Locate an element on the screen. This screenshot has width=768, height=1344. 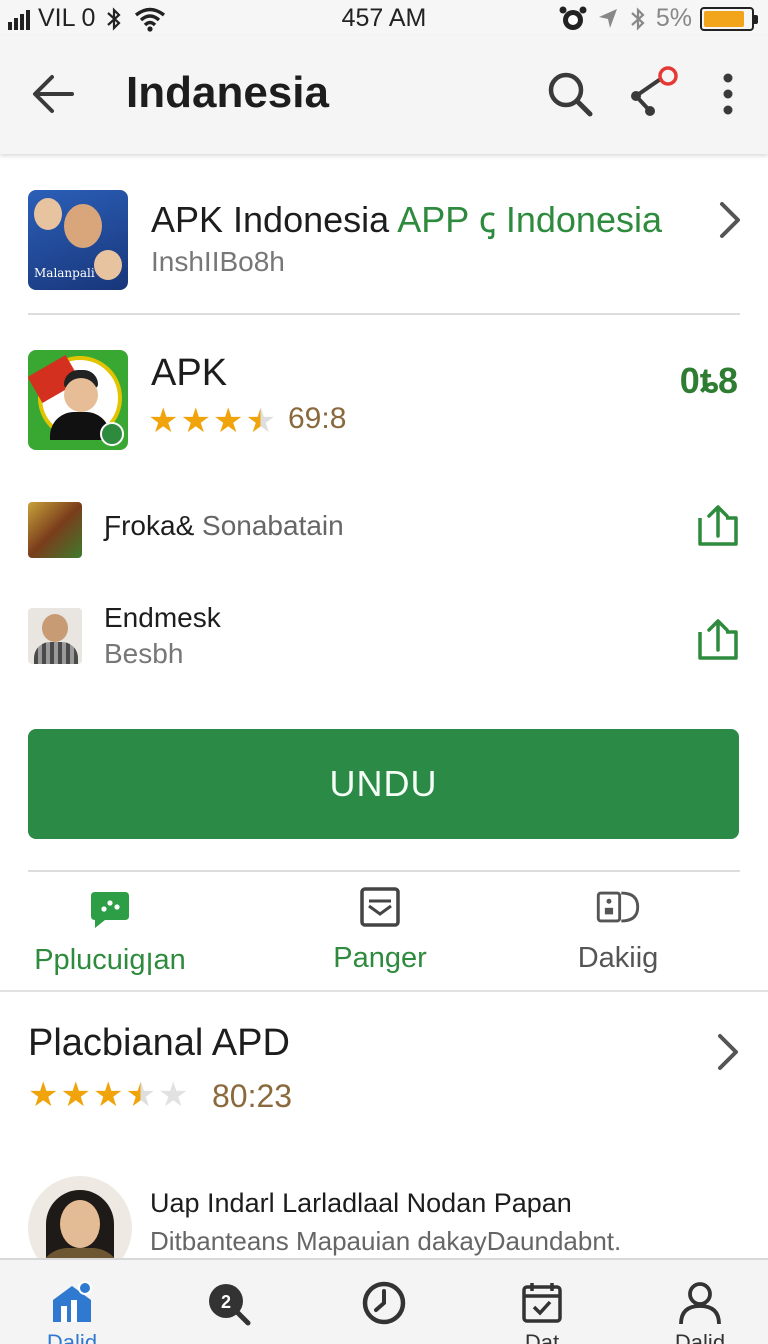
nav-label: Dat is located at coordinates (542, 1337).